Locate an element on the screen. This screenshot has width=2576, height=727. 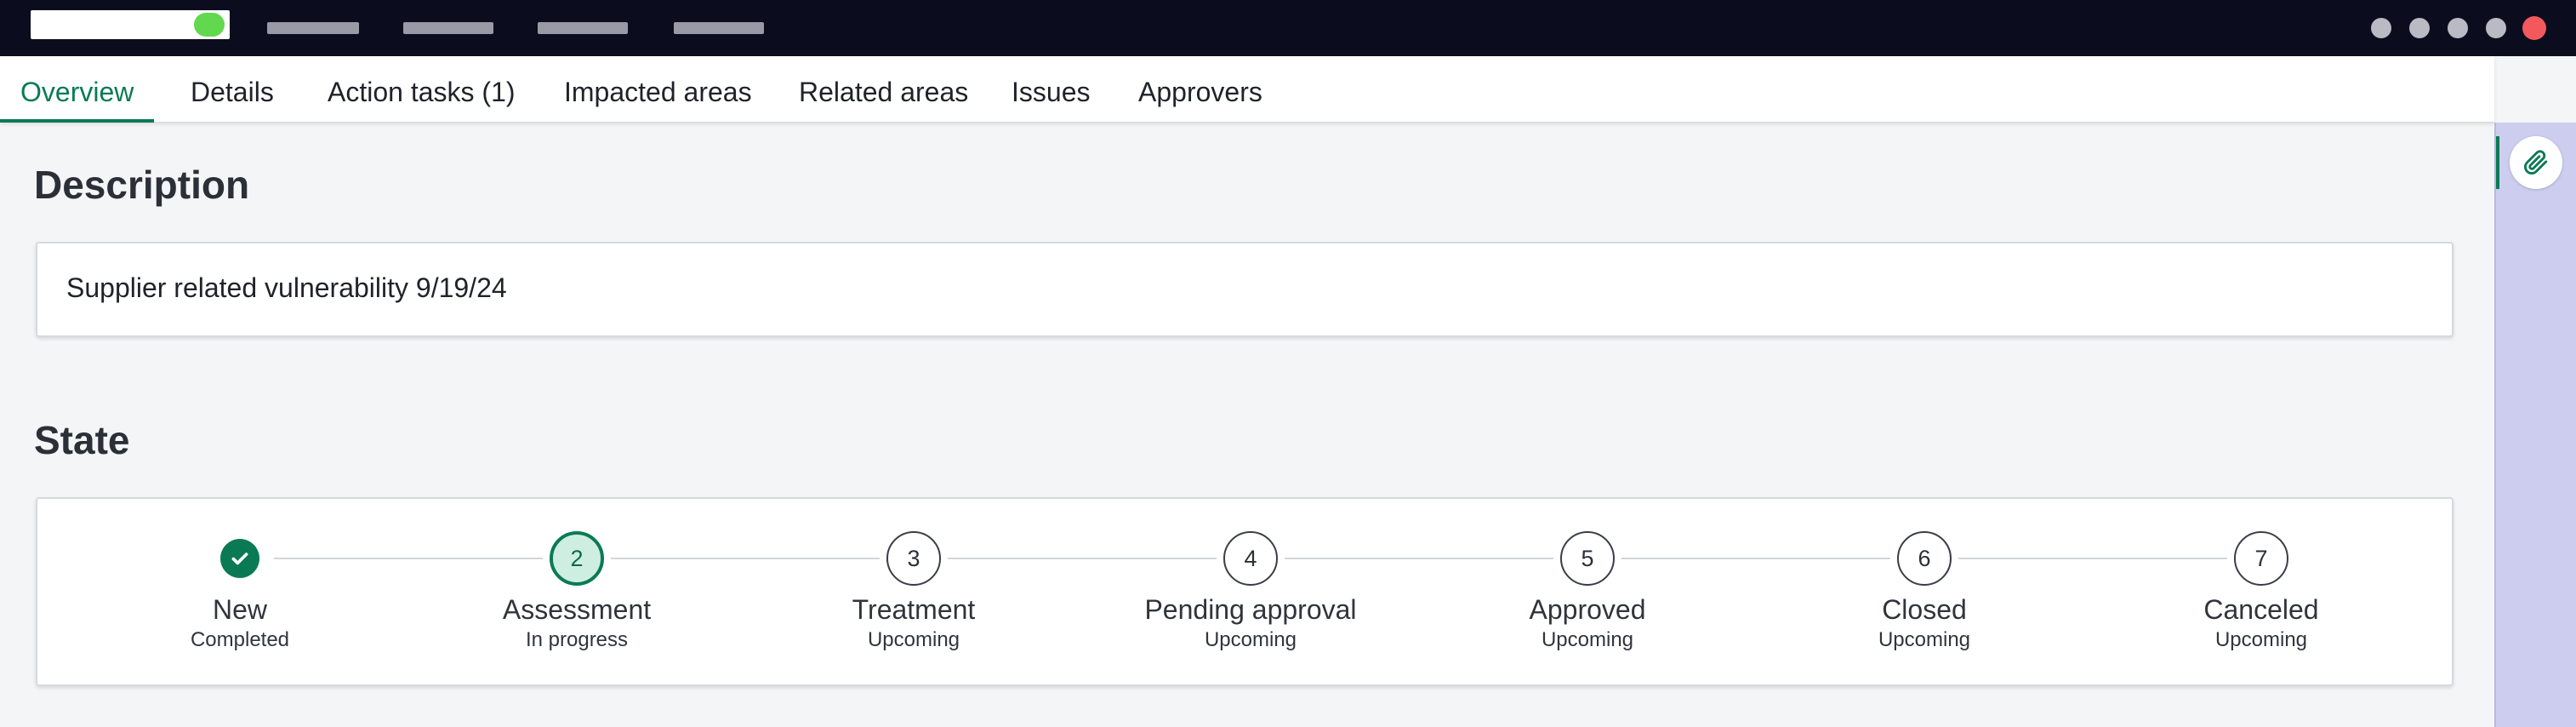
step-name: Approved is located at coordinates (1587, 609).